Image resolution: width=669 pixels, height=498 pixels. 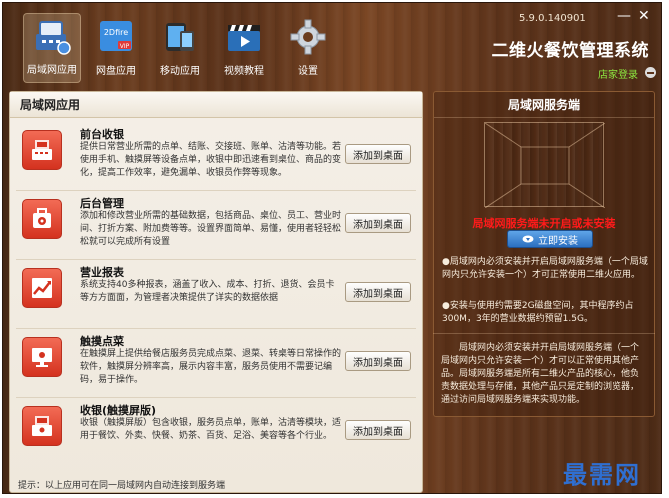 I want to click on cash-register-icon, so click(x=52, y=36).